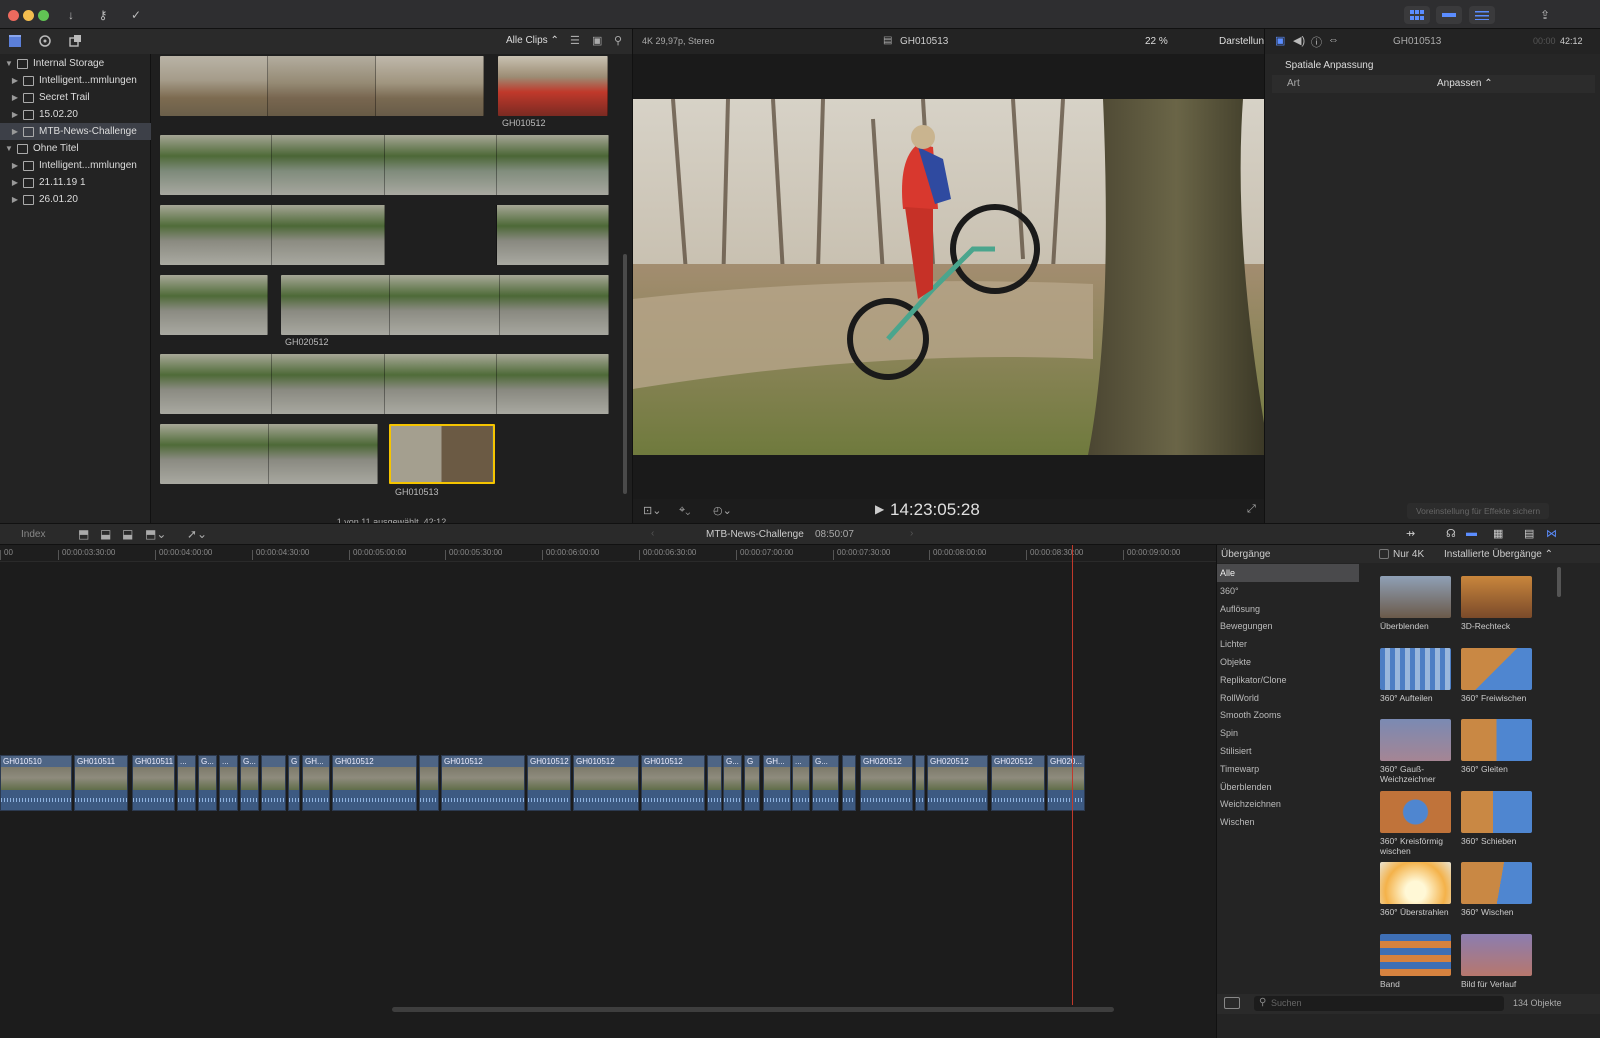 The image size is (1600, 1038). What do you see at coordinates (1288, 662) in the screenshot?
I see `category-item: Objekte` at bounding box center [1288, 662].